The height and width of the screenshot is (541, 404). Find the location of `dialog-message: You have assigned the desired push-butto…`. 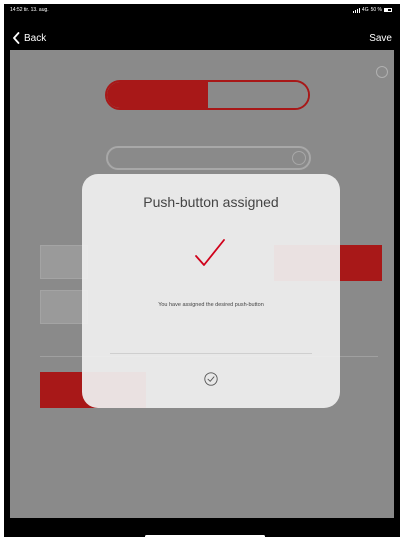

dialog-message: You have assigned the desired push-butto… is located at coordinates (211, 305).